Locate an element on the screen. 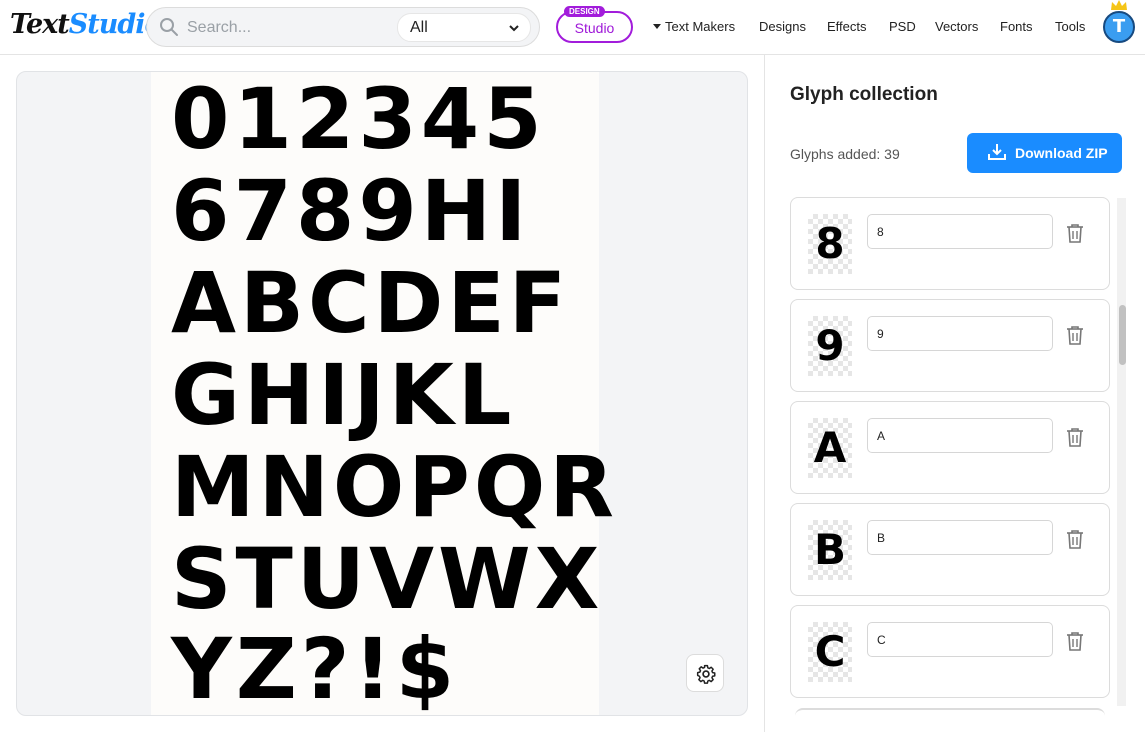 Image resolution: width=1145 pixels, height=732 pixels. gear-icon is located at coordinates (706, 674).